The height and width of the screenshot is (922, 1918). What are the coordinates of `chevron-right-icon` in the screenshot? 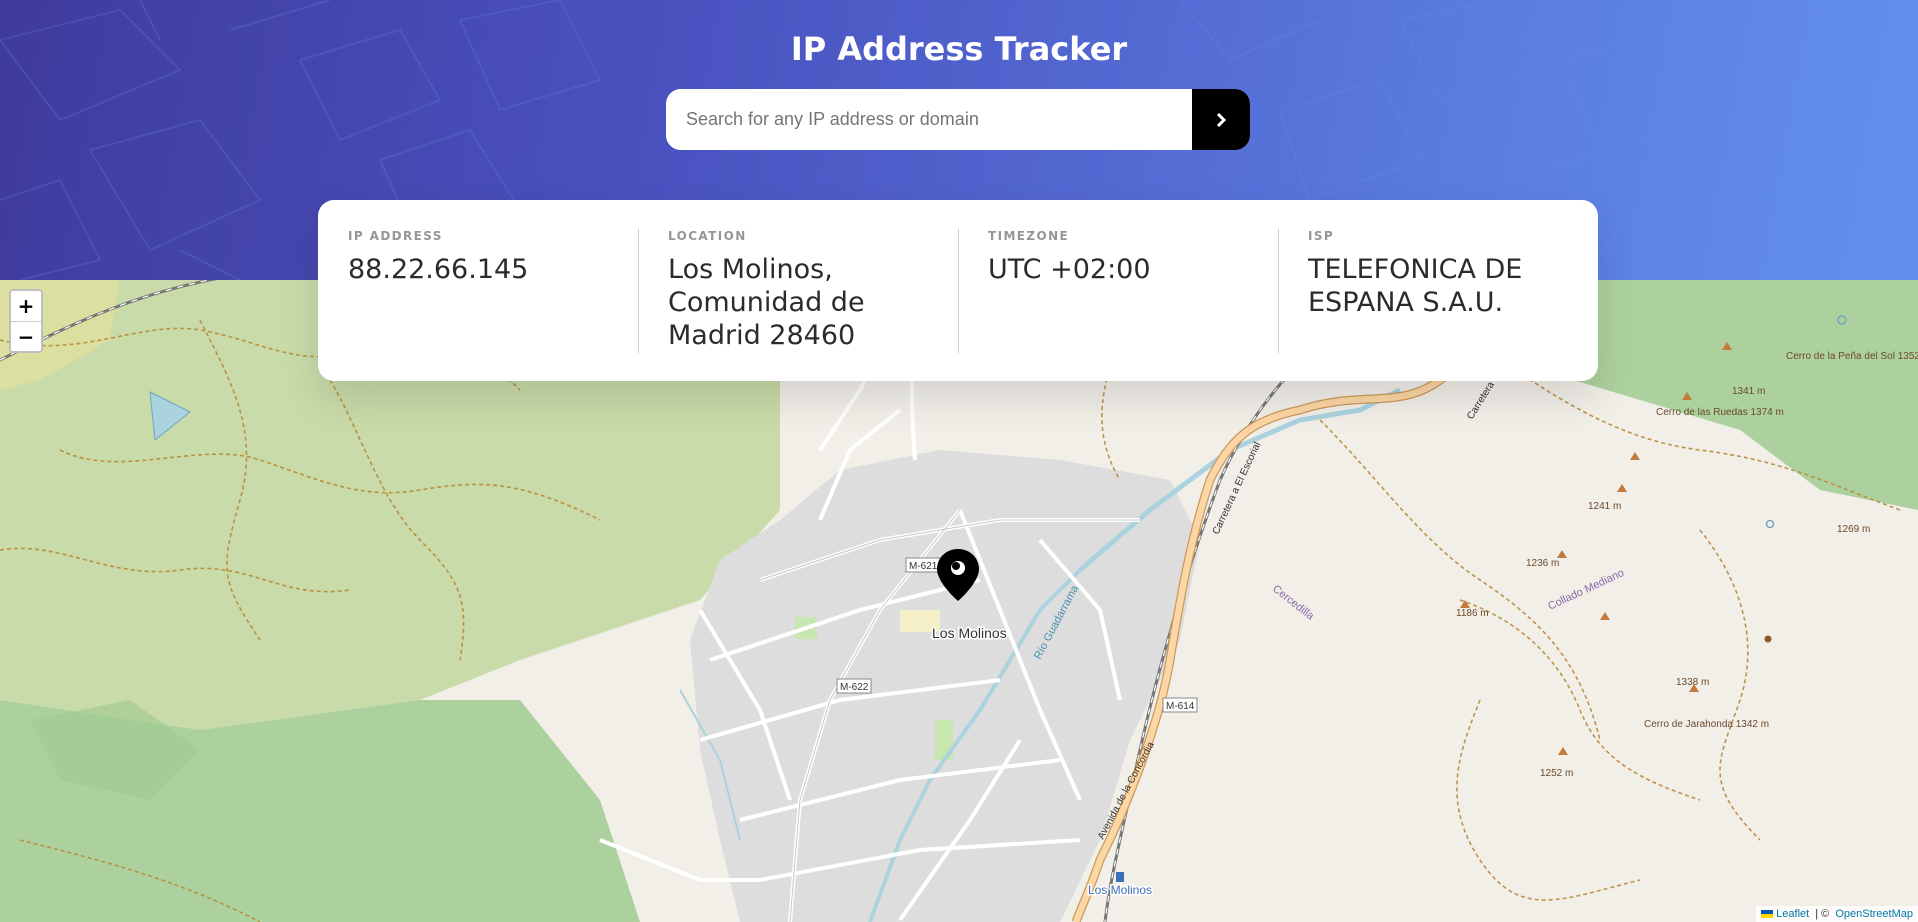 It's located at (1221, 119).